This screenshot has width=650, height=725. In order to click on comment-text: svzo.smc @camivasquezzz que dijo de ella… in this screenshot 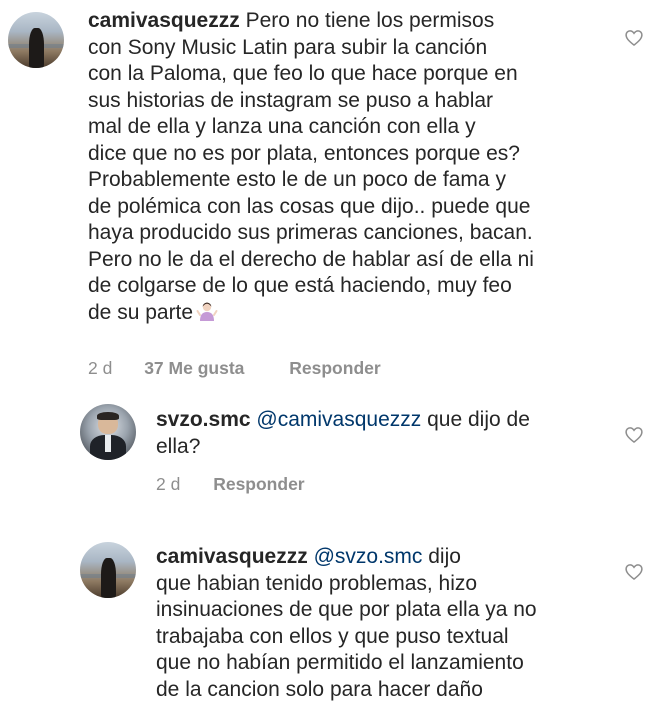, I will do `click(343, 433)`.